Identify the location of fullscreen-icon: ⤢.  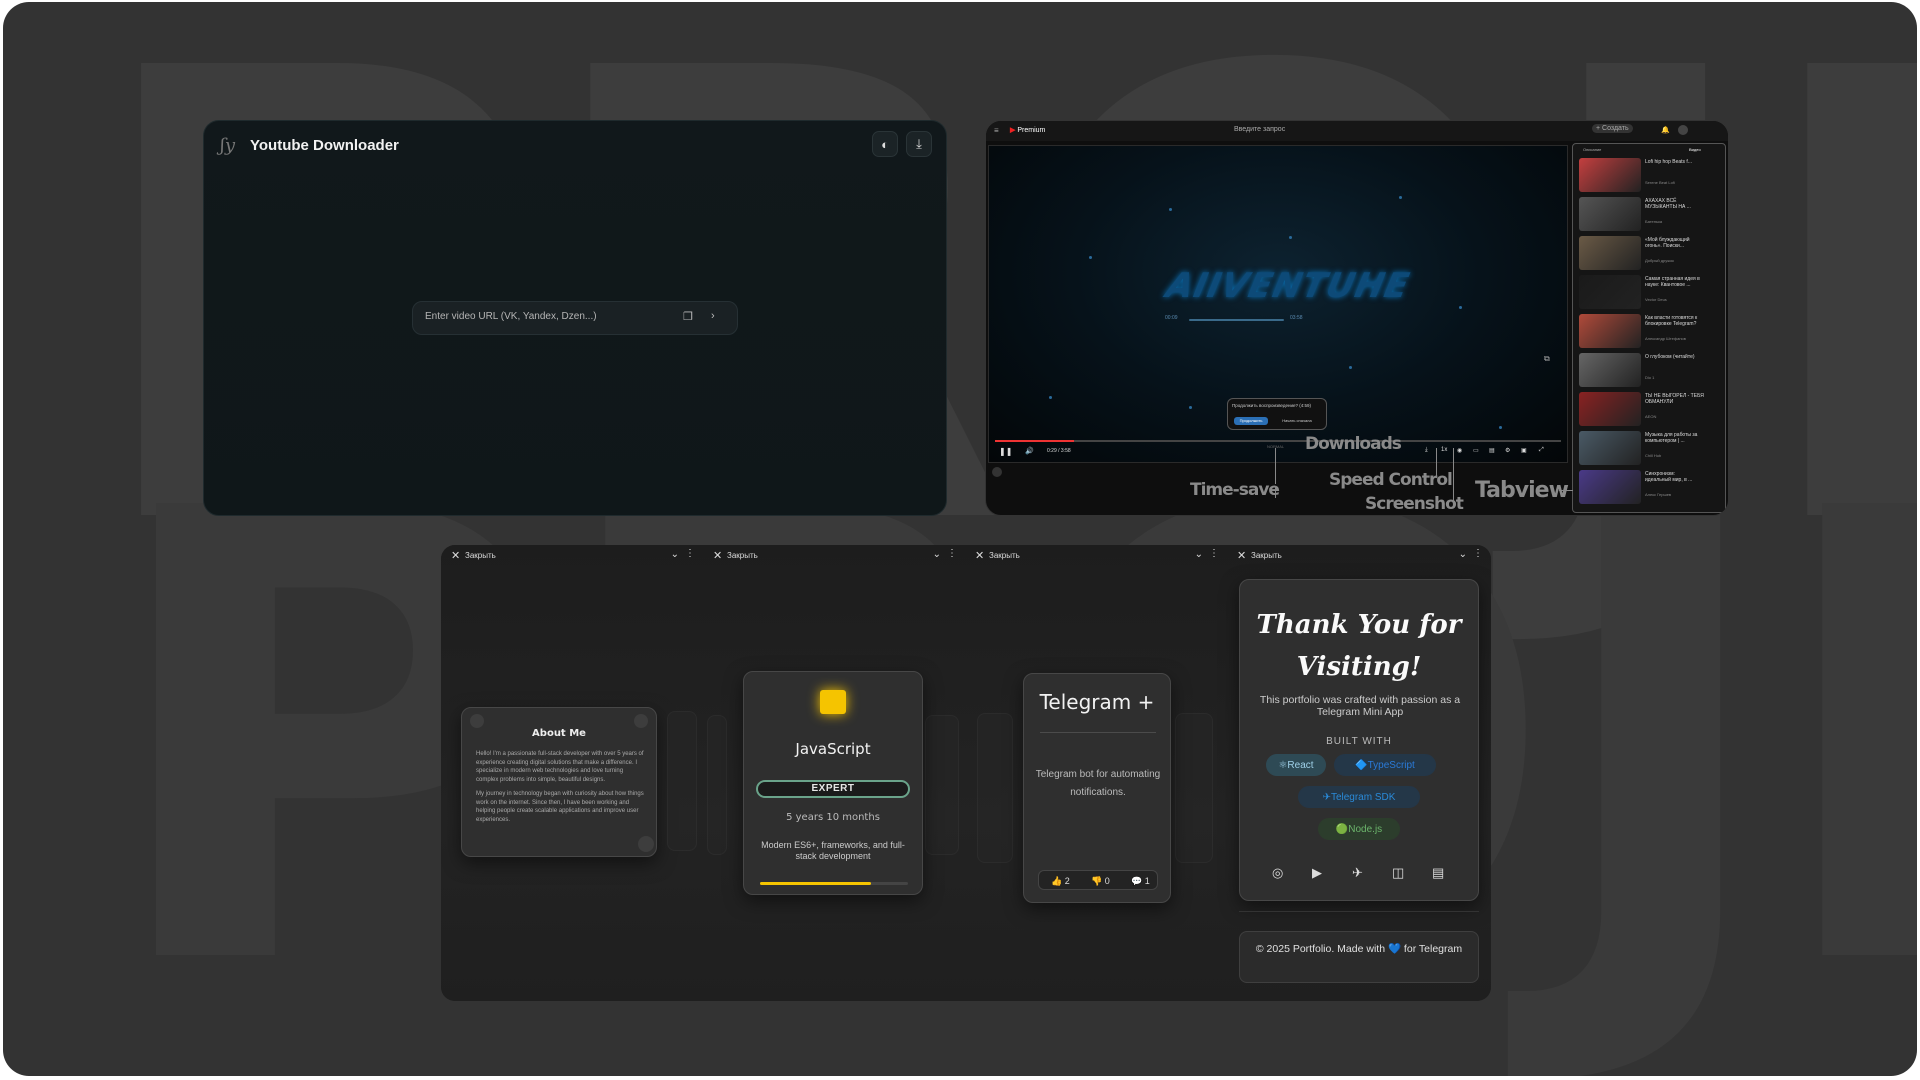
(1541, 450).